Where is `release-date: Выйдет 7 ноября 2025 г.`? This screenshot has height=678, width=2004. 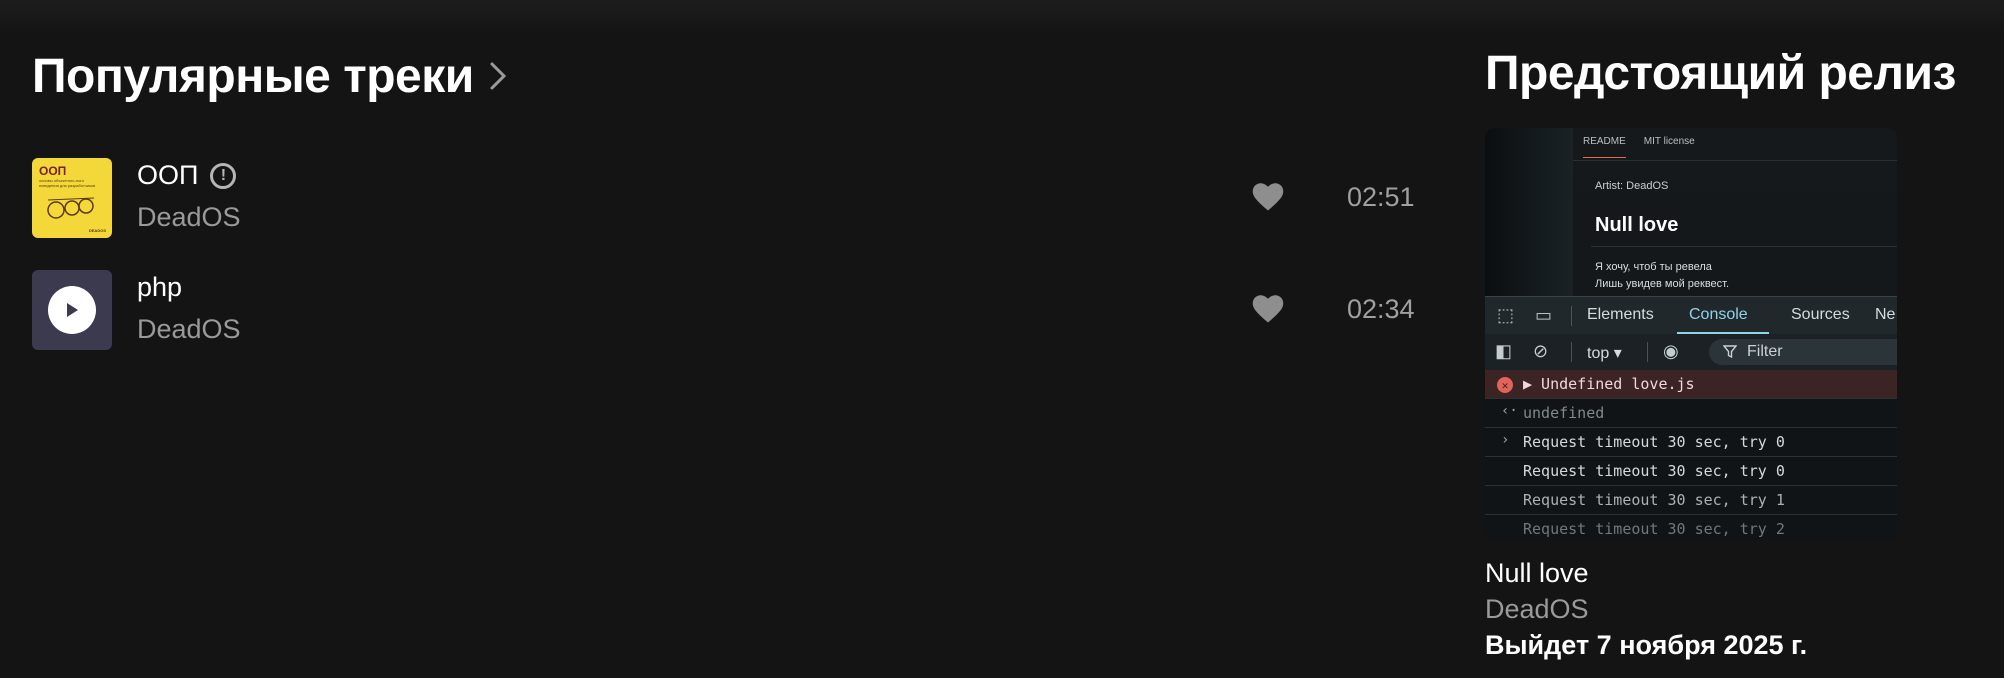 release-date: Выйдет 7 ноября 2025 г. is located at coordinates (1646, 645).